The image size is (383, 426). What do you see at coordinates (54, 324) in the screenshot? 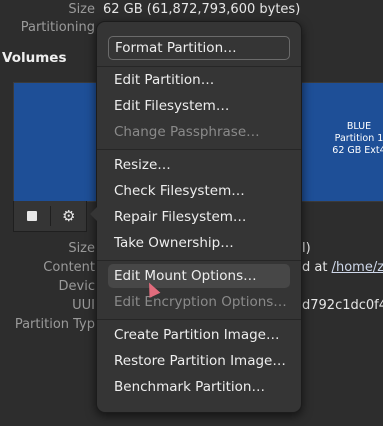
I see `partition-type-label: Partition Typ` at bounding box center [54, 324].